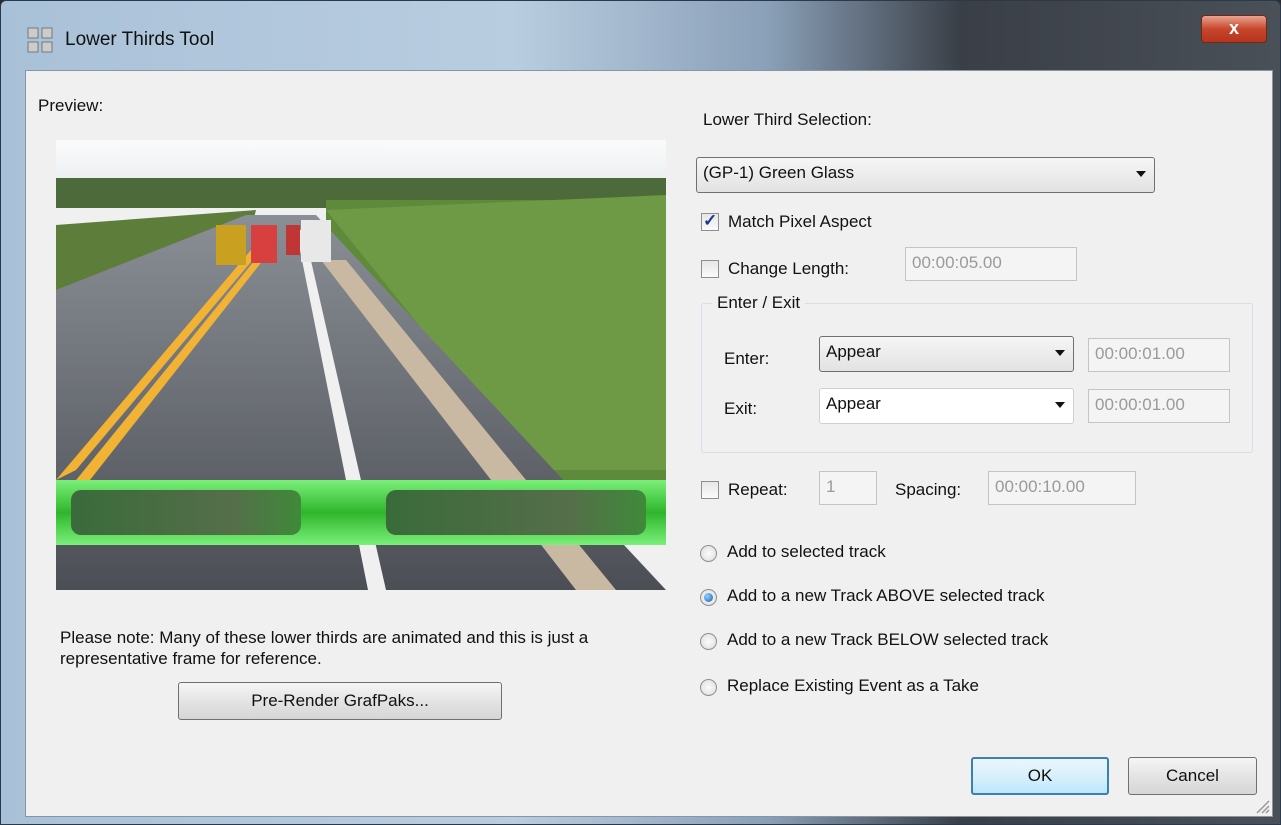  I want to click on radio-add-new-track-below, so click(708, 641).